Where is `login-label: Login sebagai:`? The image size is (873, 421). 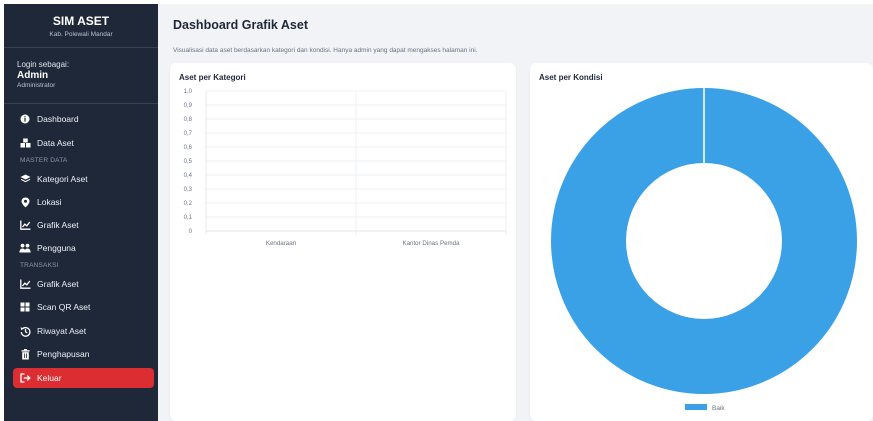
login-label: Login sebagai: is located at coordinates (43, 64).